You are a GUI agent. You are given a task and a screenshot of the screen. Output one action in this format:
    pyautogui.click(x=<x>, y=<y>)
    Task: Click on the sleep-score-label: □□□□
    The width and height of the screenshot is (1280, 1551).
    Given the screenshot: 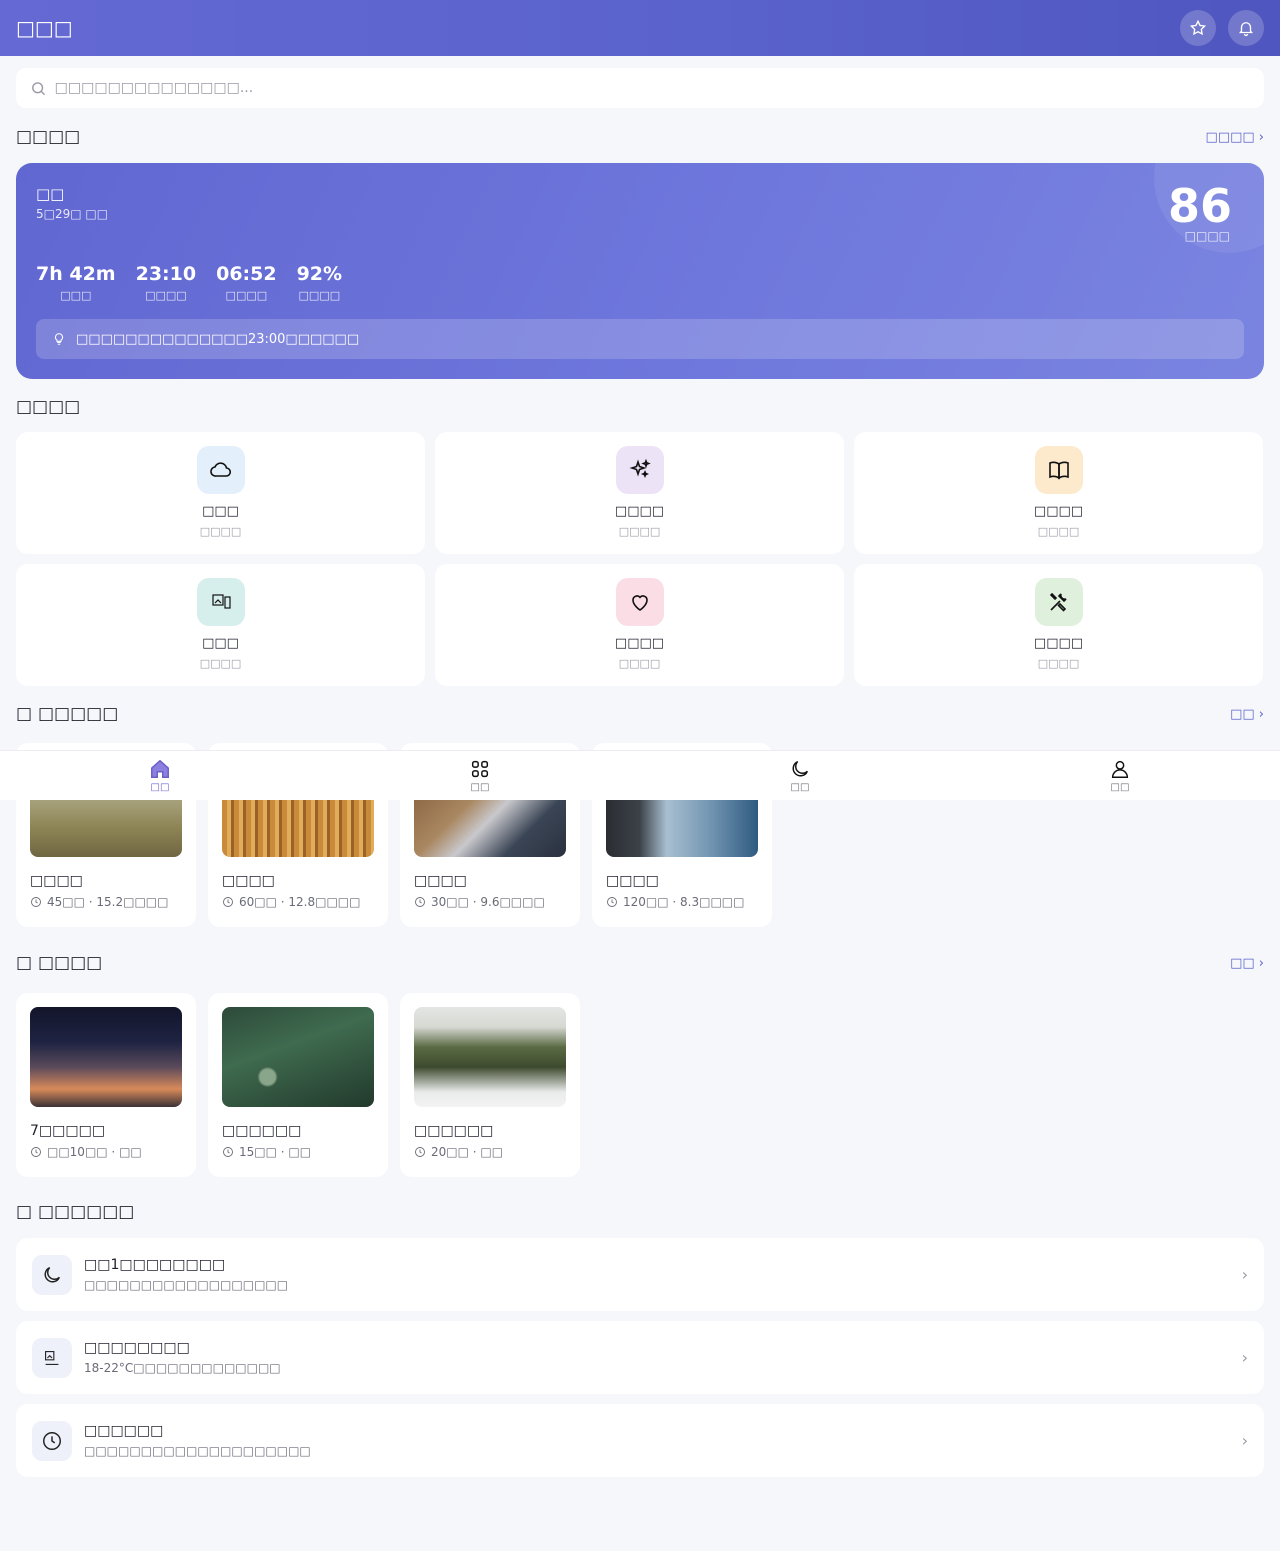 What is the action you would take?
    pyautogui.click(x=1207, y=236)
    